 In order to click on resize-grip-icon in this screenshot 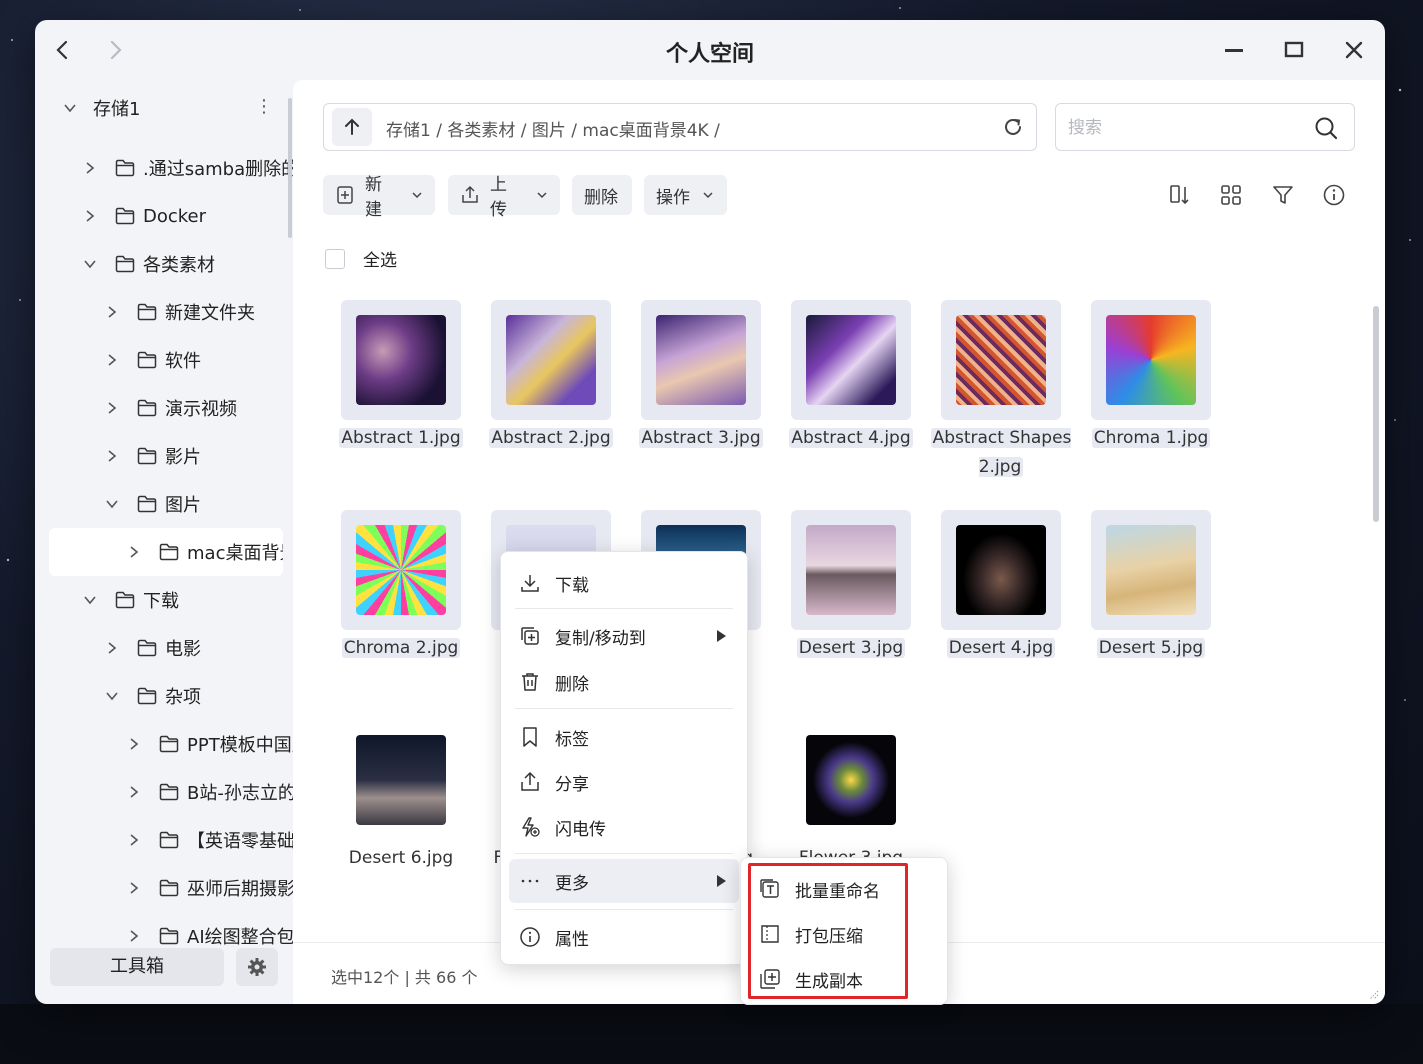, I will do `click(1373, 994)`.